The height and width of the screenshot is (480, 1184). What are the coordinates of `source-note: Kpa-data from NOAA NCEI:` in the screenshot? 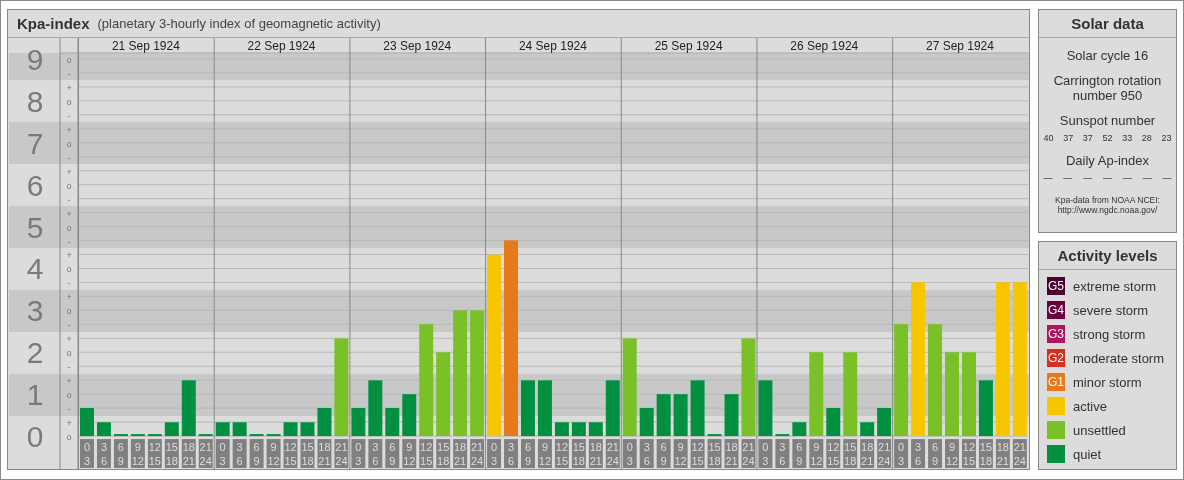 It's located at (1107, 200).